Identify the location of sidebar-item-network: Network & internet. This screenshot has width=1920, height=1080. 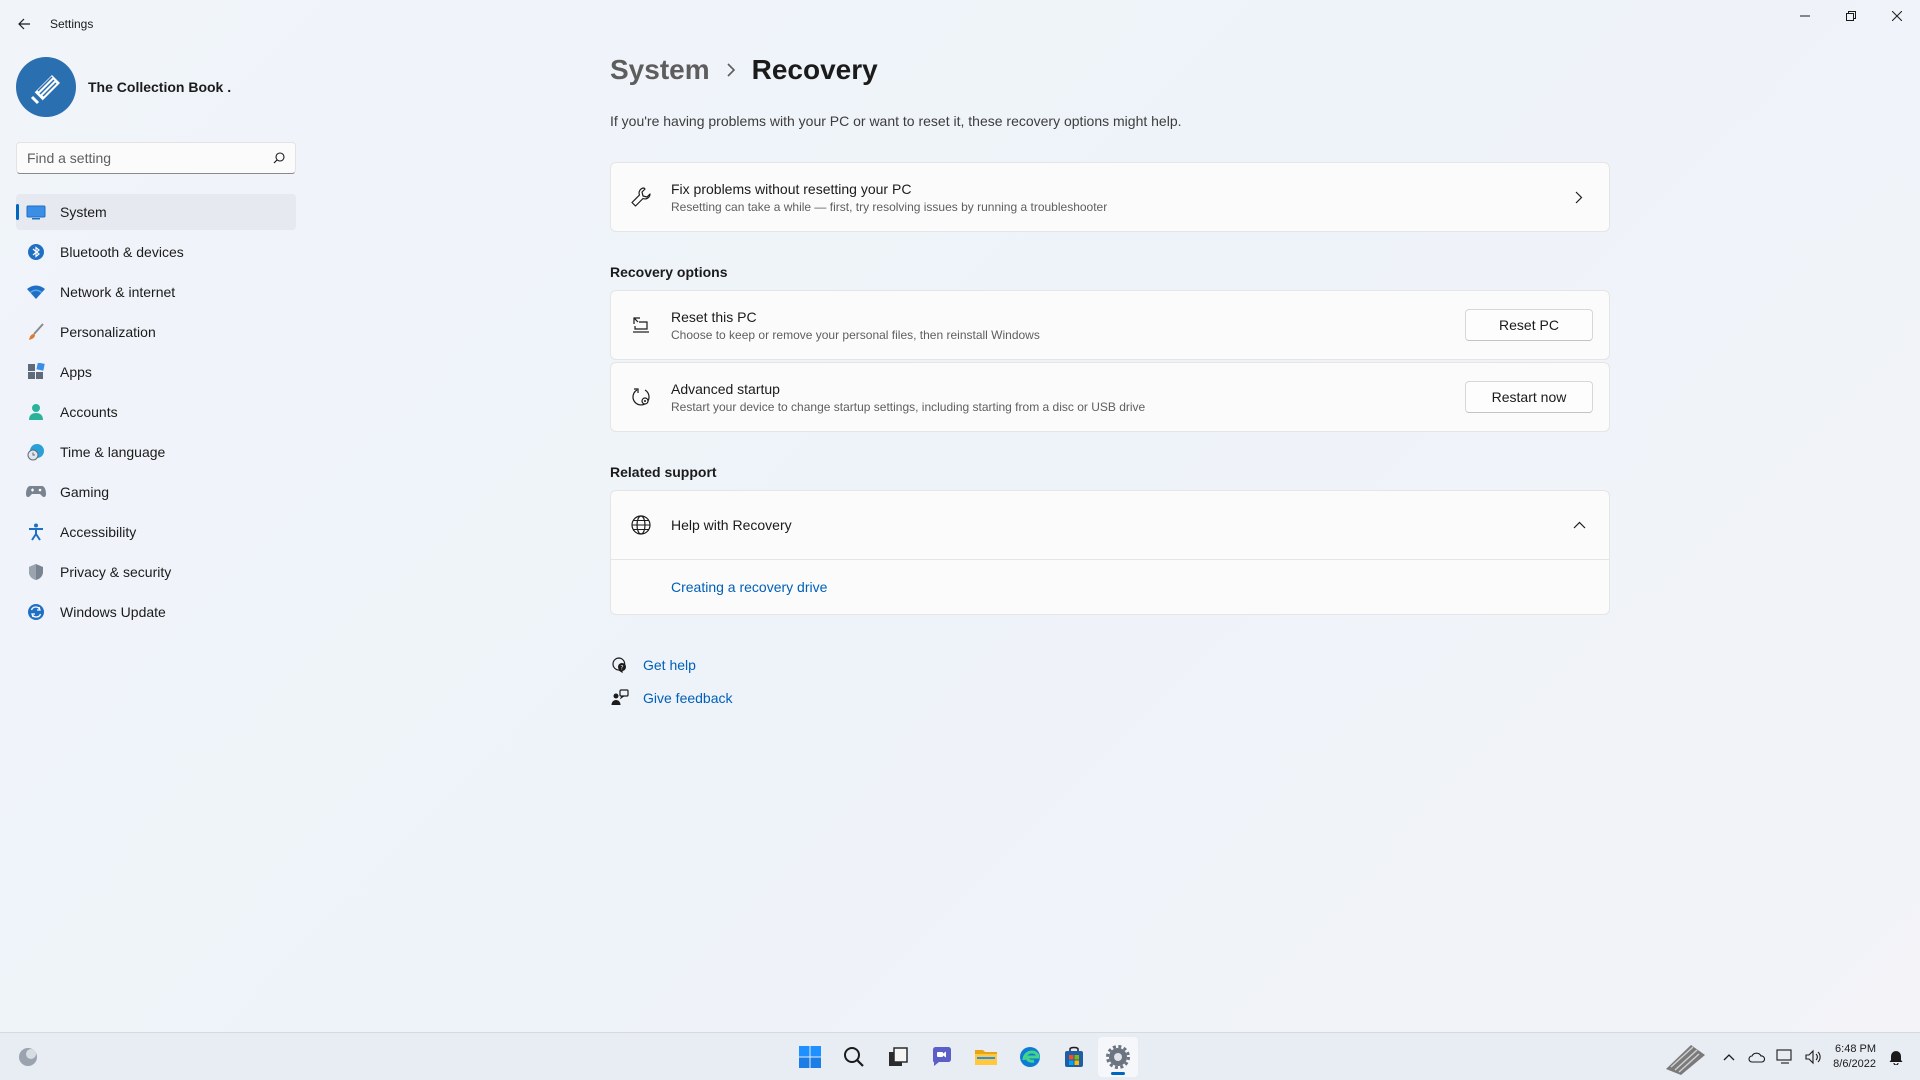
(156, 292).